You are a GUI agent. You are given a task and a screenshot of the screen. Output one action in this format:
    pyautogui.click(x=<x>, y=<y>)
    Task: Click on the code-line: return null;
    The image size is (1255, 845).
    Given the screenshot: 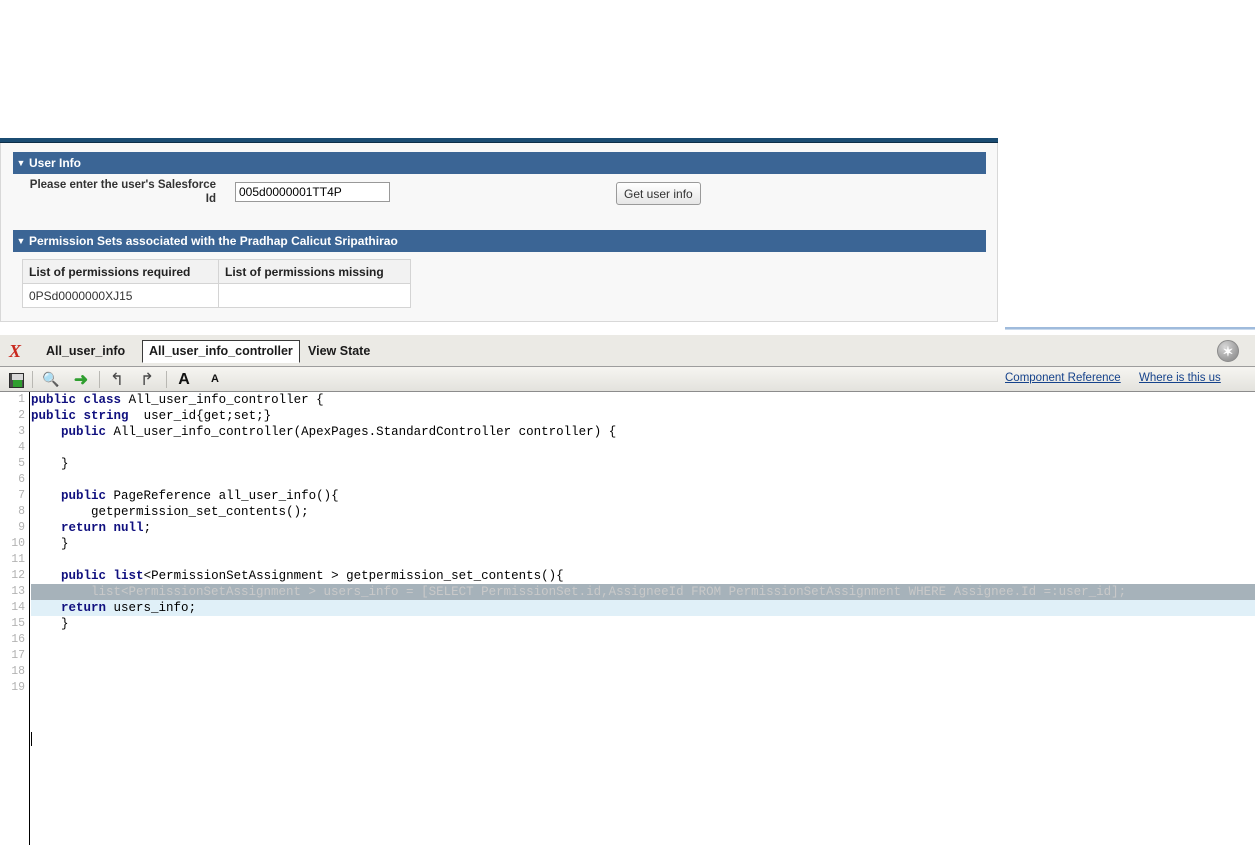 What is the action you would take?
    pyautogui.click(x=643, y=528)
    